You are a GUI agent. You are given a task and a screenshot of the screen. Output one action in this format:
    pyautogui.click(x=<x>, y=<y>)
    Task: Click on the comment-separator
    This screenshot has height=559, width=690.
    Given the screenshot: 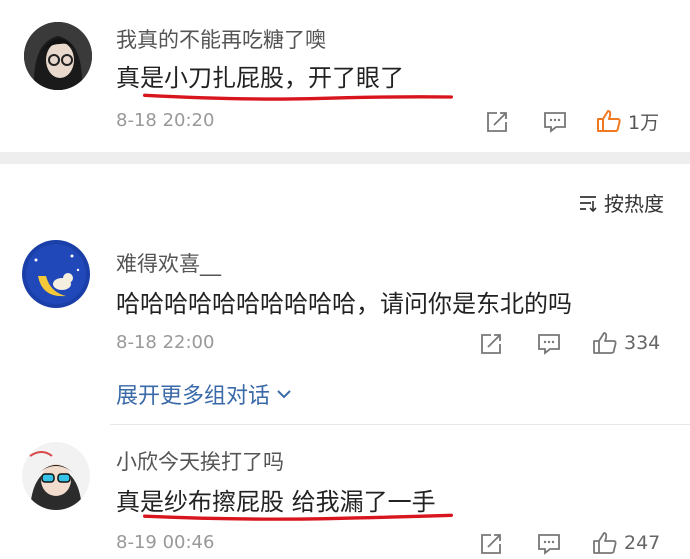 What is the action you would take?
    pyautogui.click(x=400, y=424)
    